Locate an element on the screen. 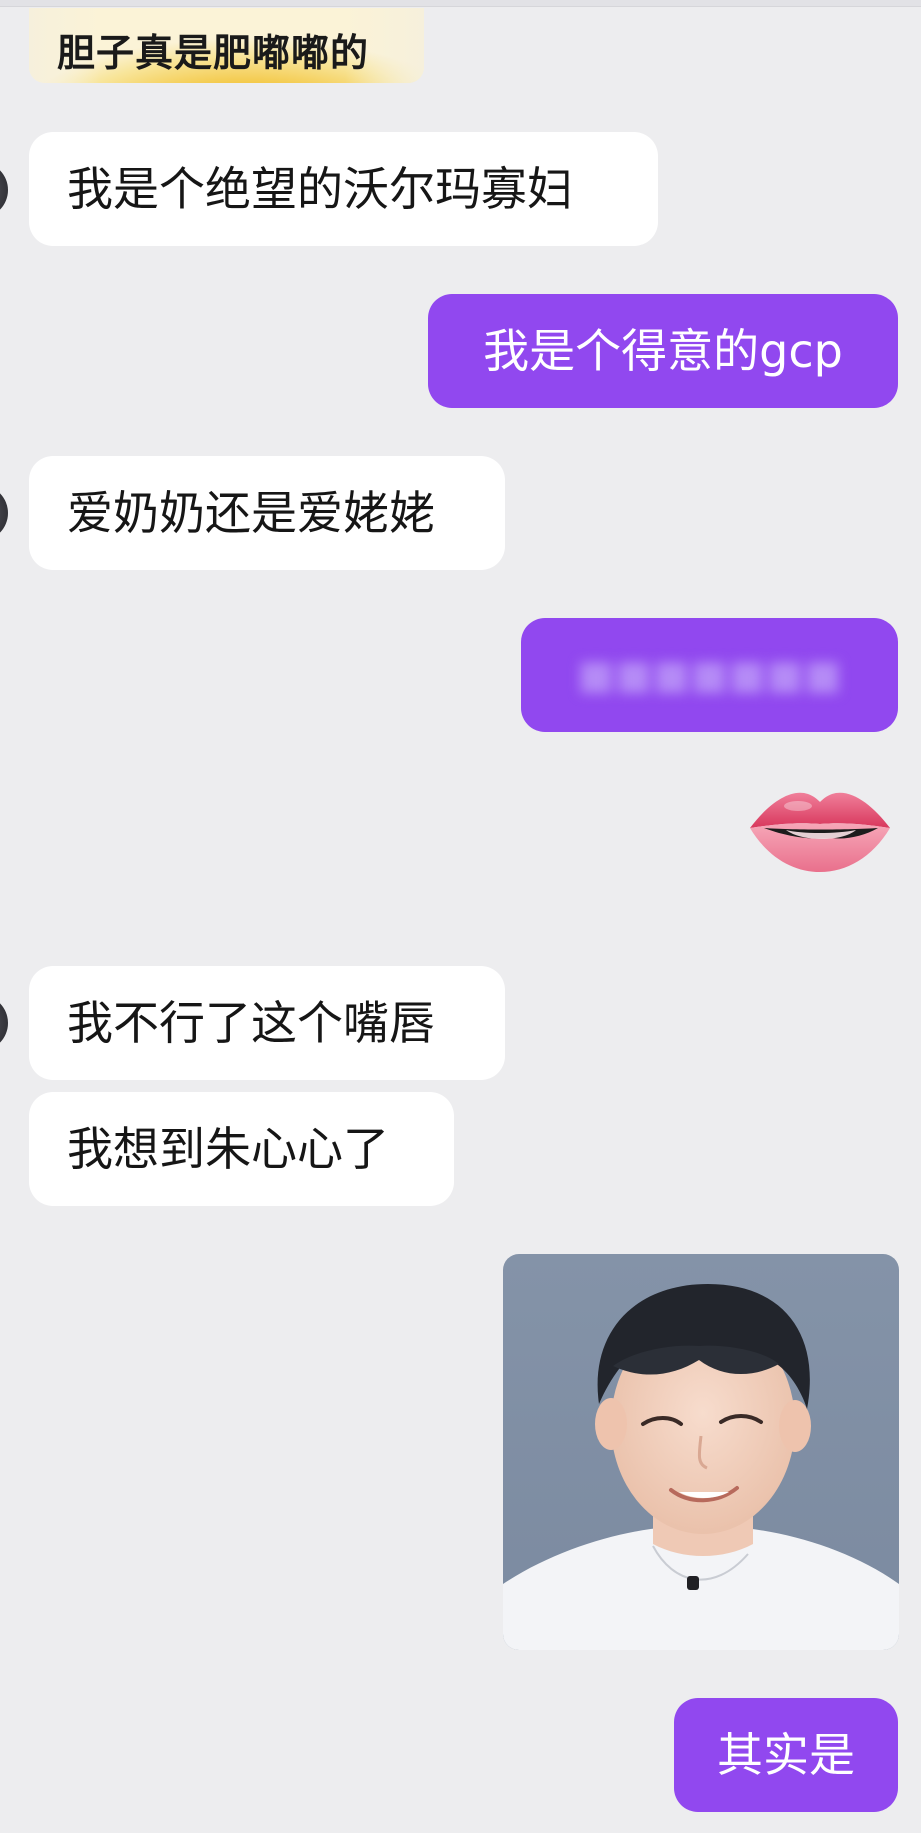 This screenshot has width=921, height=1833. message-bubble-outgoing-blurred: ■■■■■■■ is located at coordinates (709, 675).